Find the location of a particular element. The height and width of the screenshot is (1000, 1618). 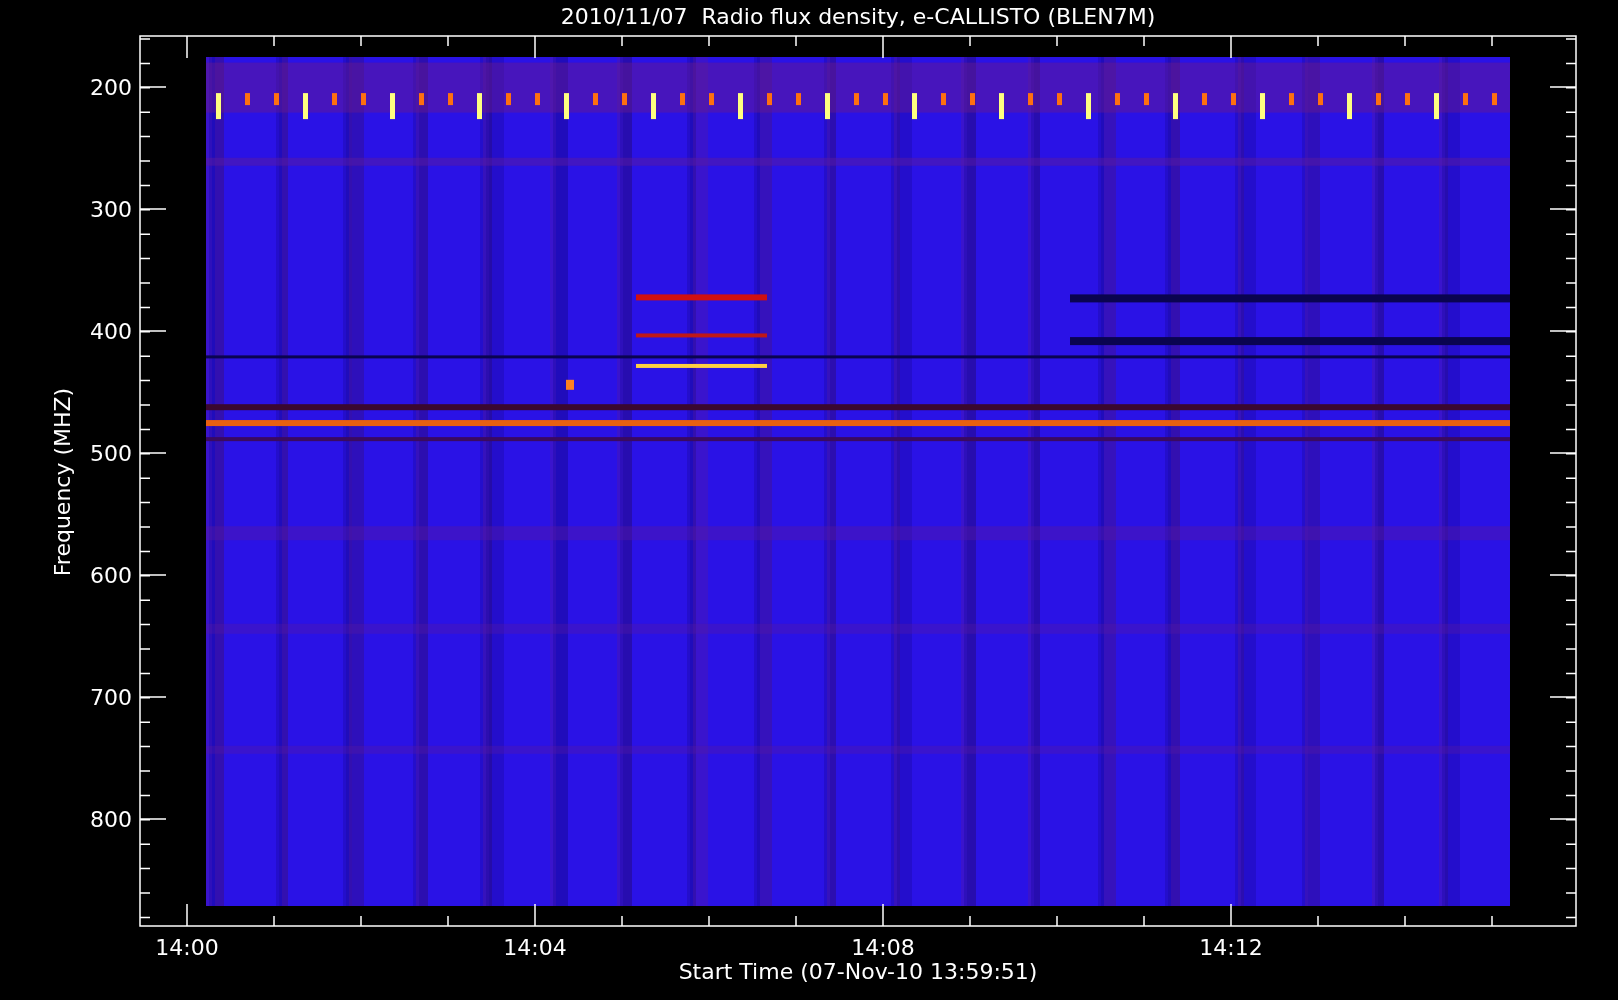

chart-title: 2010/11/07 Radio flux density, e-CALLISTO (BLEN7M) is located at coordinates (858, 16).